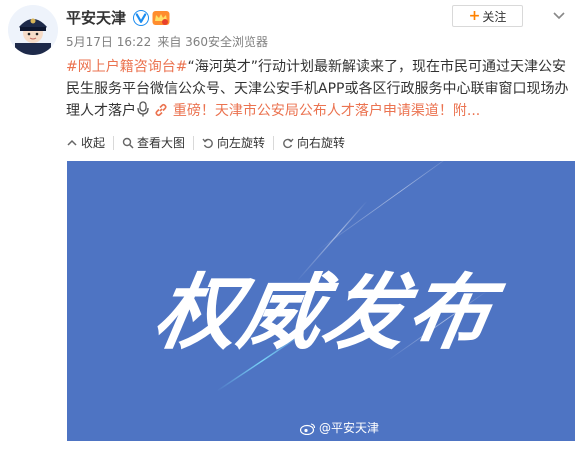 The height and width of the screenshot is (449, 583). I want to click on magnify-icon, so click(128, 143).